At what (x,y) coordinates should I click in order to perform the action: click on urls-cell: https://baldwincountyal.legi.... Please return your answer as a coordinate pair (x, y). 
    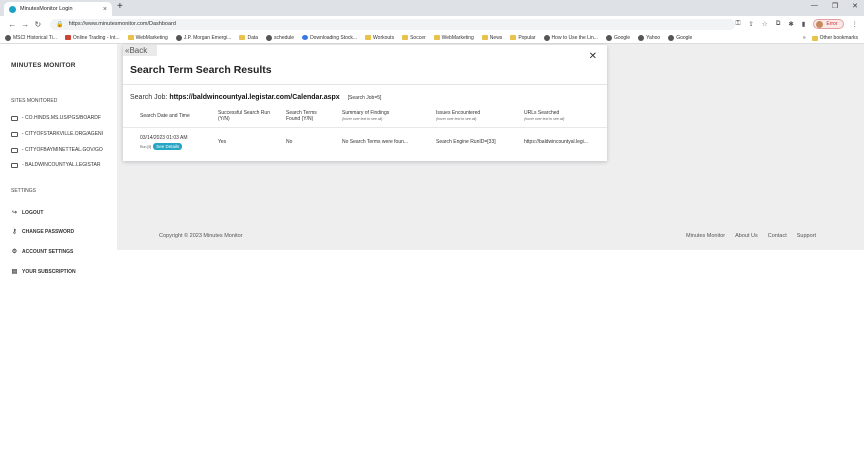
    Looking at the image, I should click on (556, 142).